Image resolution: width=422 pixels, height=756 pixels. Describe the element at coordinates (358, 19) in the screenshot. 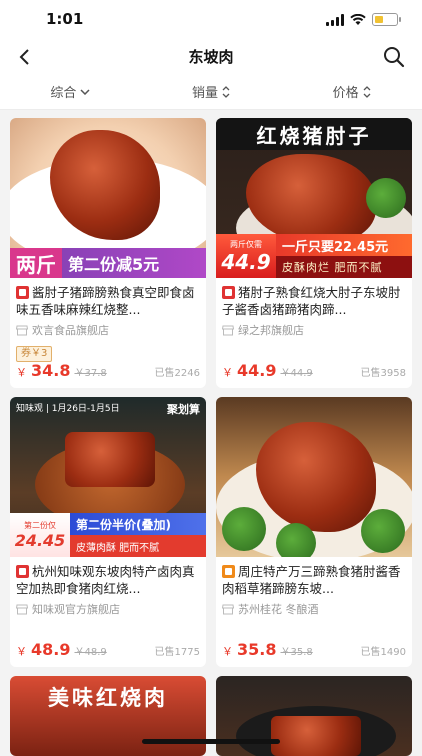

I see `wifi-icon` at that location.